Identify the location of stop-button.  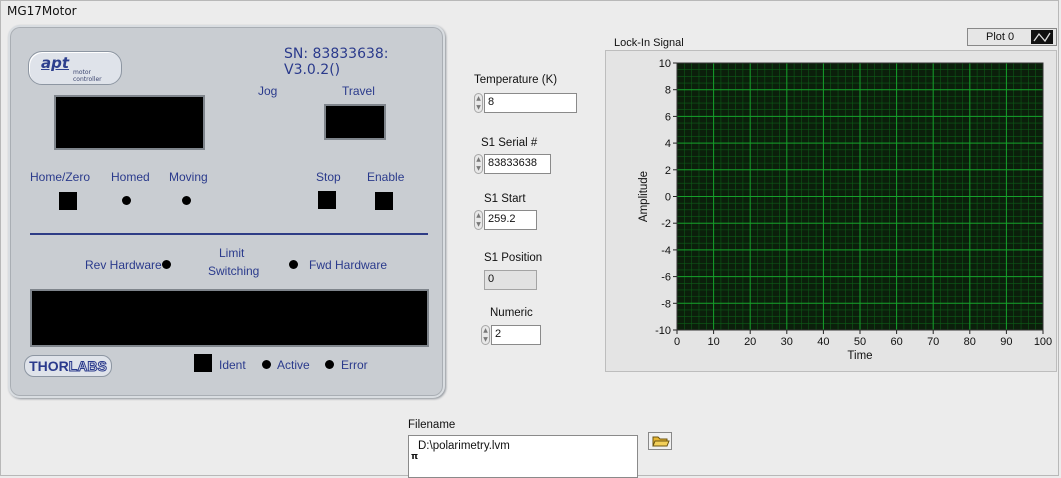
(327, 200).